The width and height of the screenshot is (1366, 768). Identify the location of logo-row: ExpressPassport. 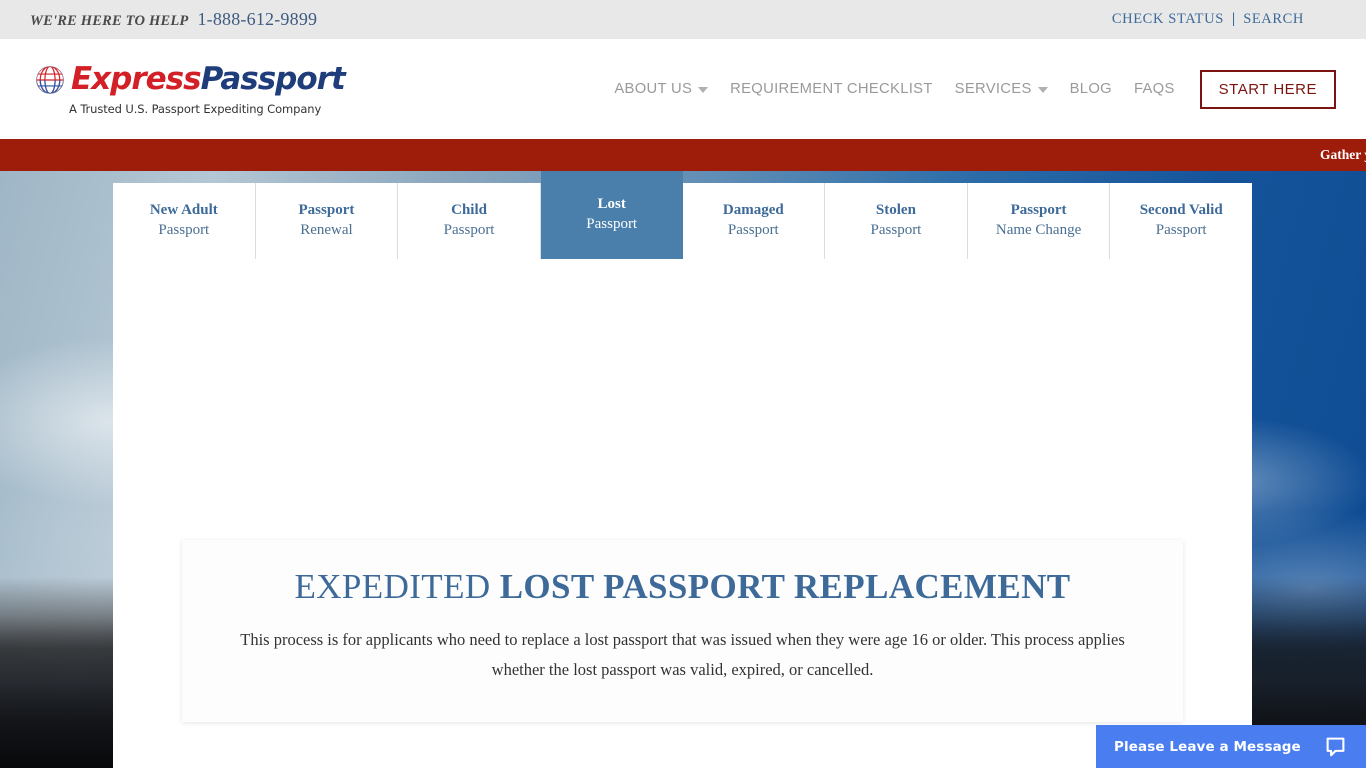
(189, 79).